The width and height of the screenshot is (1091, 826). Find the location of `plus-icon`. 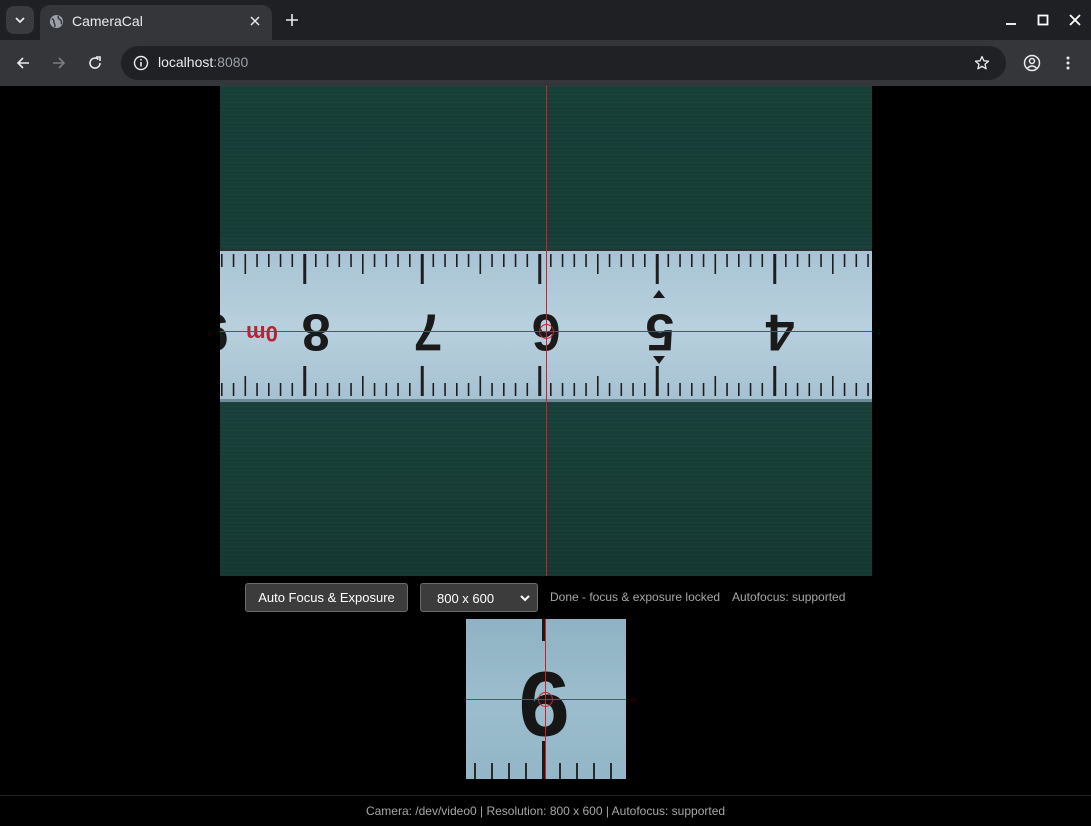

plus-icon is located at coordinates (292, 20).